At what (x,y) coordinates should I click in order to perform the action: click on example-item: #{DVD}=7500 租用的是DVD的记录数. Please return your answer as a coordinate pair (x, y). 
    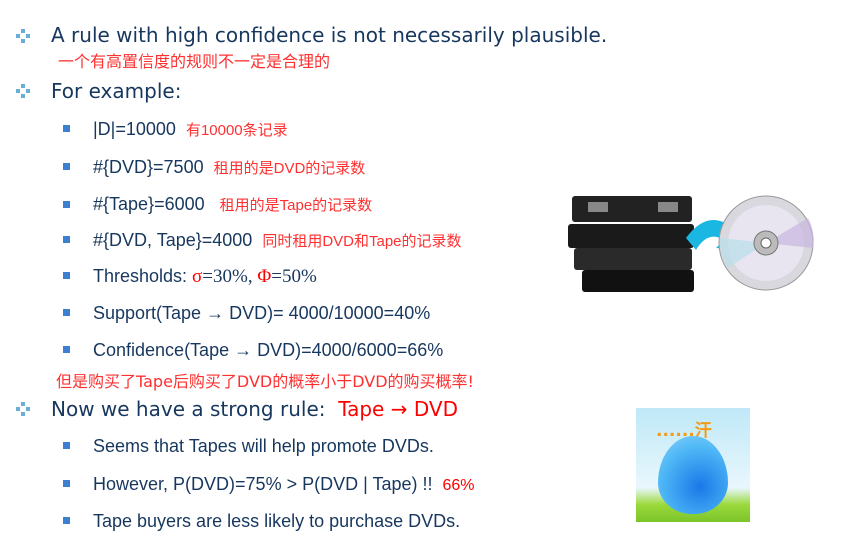
    Looking at the image, I should click on (229, 168).